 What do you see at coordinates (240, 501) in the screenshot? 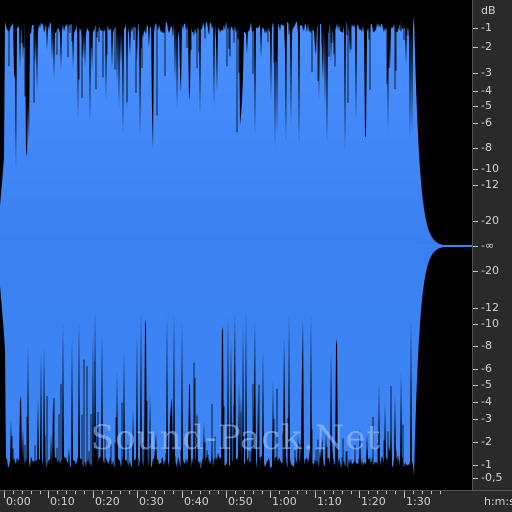
I see `time-tick-label: 0:50` at bounding box center [240, 501].